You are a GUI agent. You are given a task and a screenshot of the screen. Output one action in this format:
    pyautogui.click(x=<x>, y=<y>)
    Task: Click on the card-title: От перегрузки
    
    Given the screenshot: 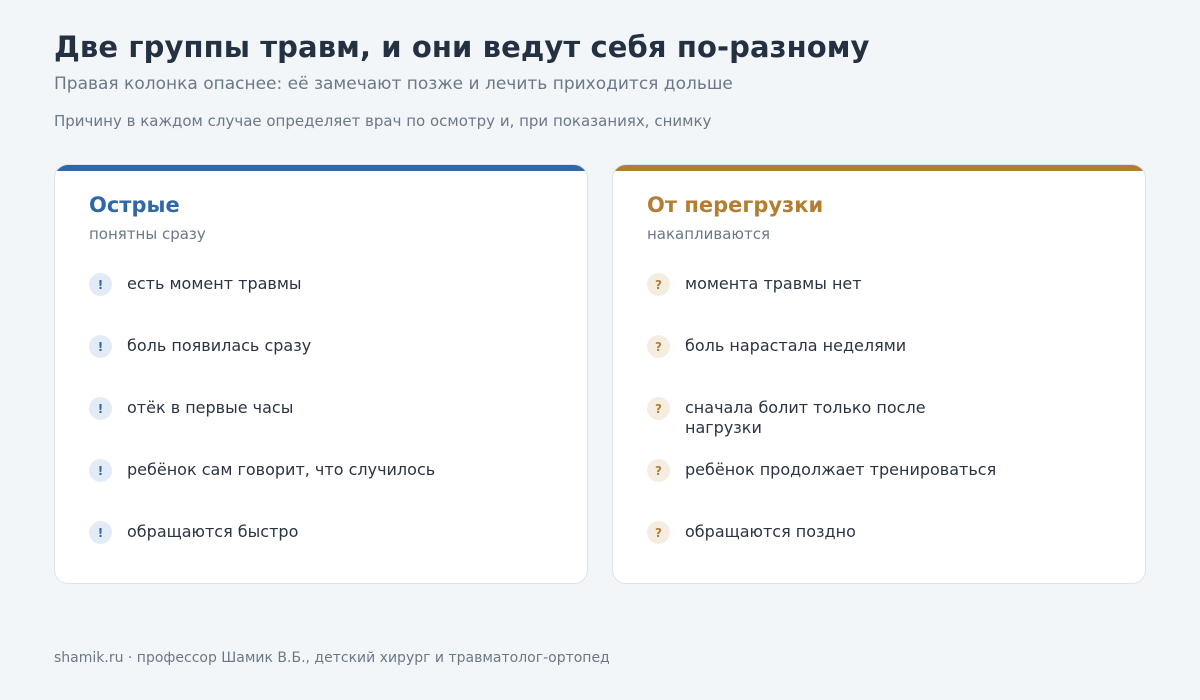 What is the action you would take?
    pyautogui.click(x=735, y=205)
    